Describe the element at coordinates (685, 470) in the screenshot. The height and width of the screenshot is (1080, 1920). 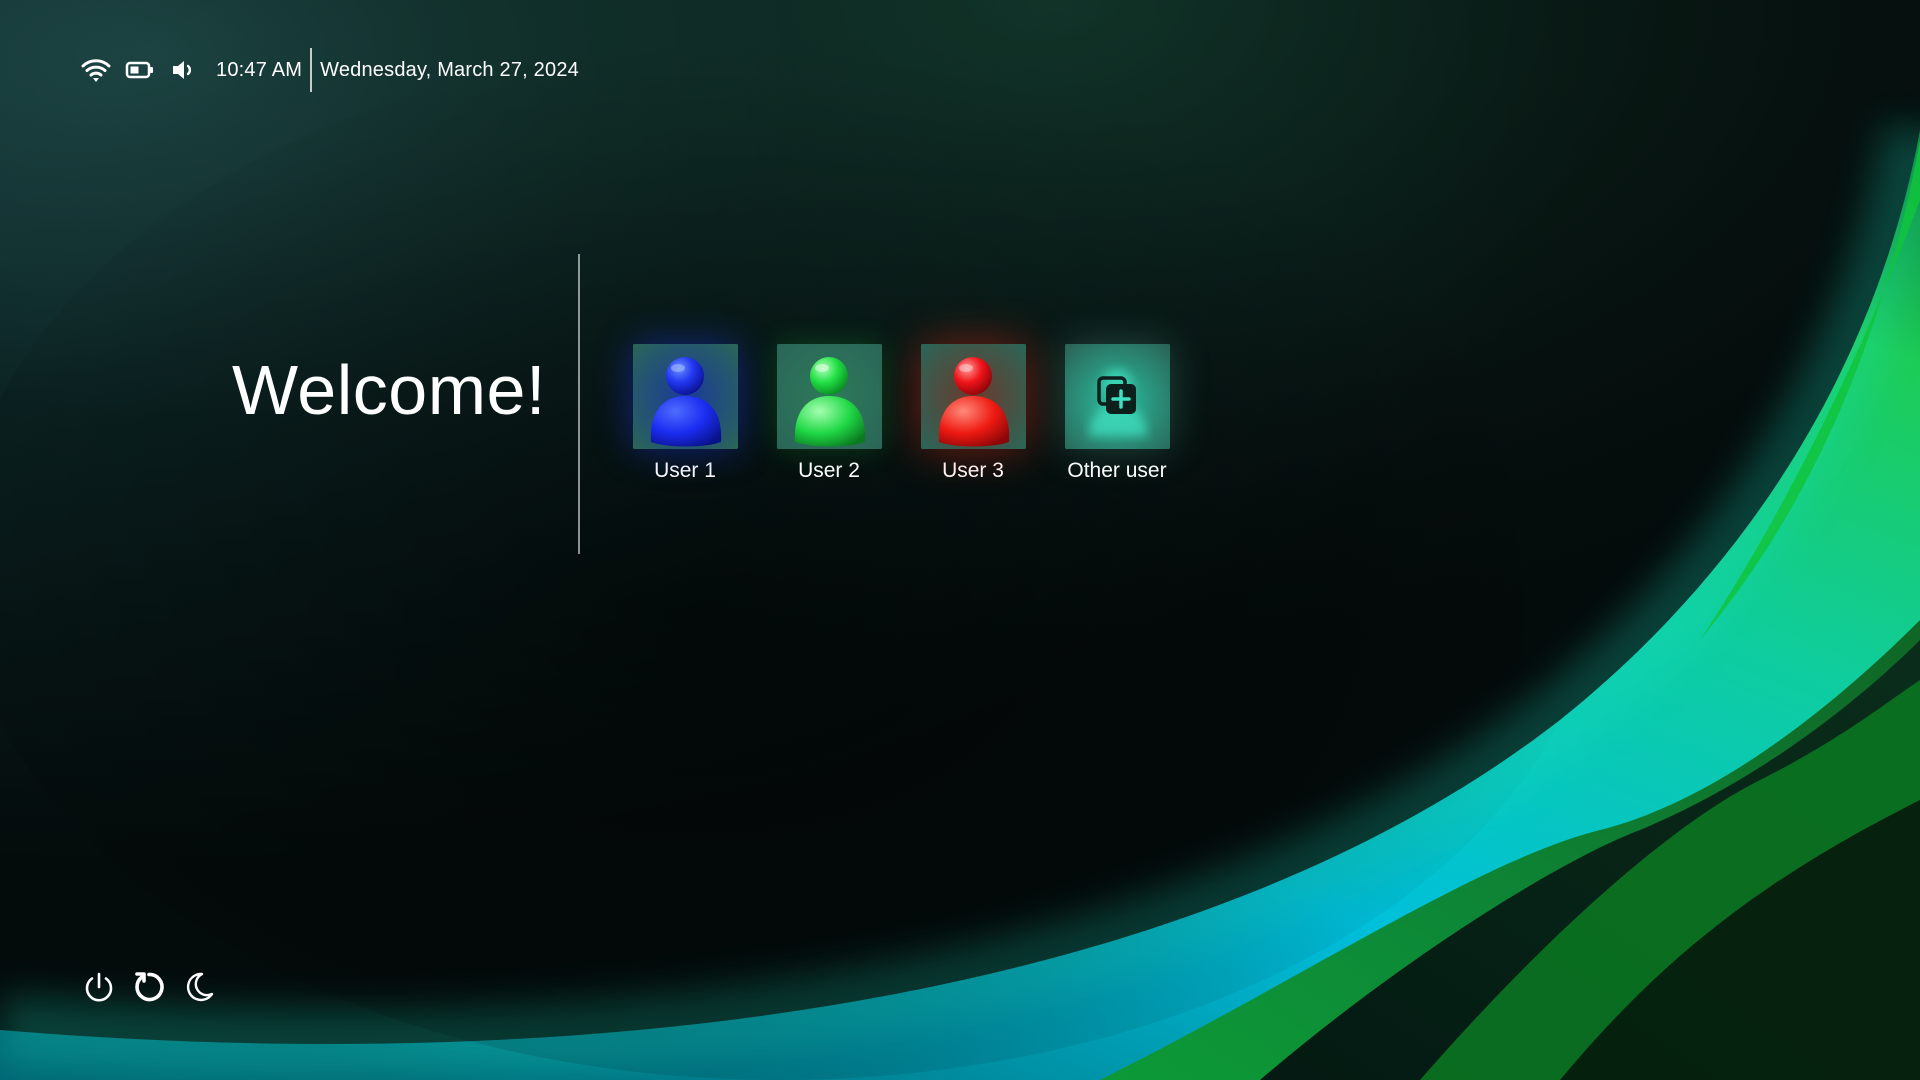
I see `user-name: User 1` at that location.